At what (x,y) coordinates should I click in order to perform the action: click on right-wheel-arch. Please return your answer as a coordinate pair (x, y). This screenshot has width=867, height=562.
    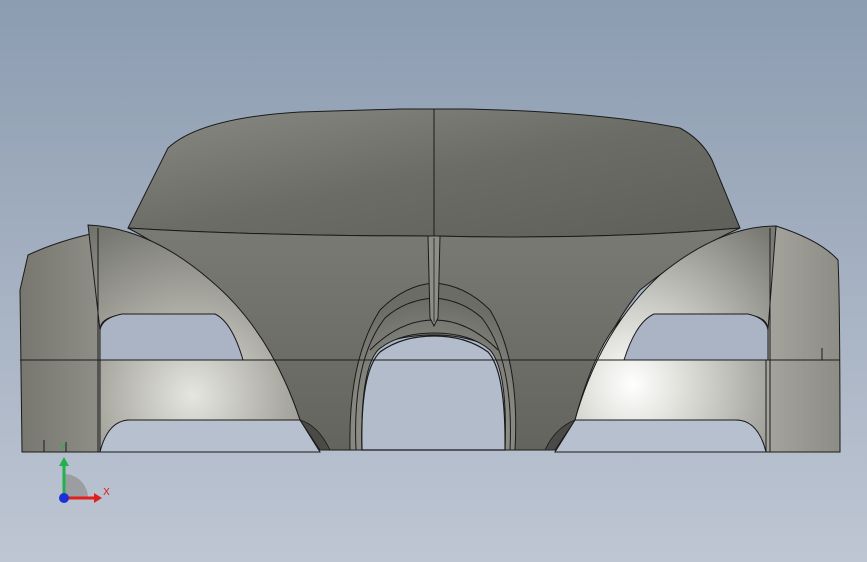
    Looking at the image, I should click on (660, 436).